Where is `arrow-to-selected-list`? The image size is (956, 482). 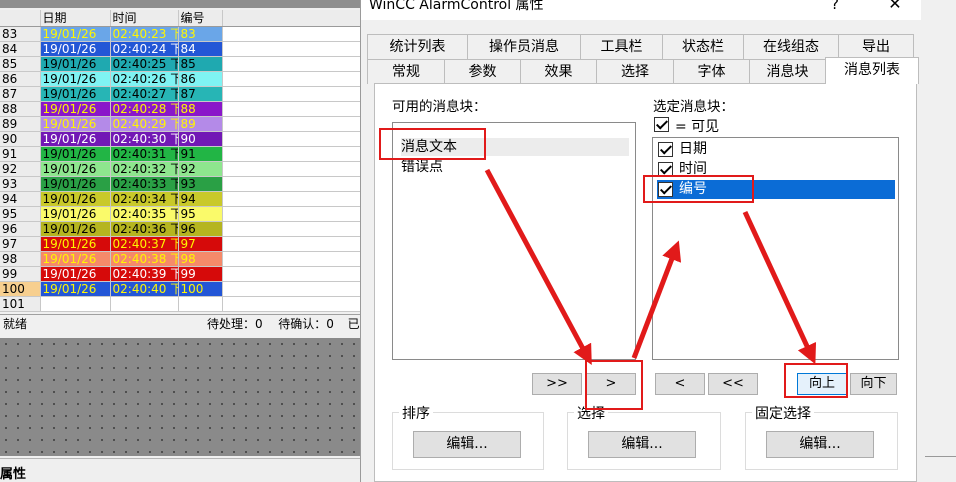 arrow-to-selected-list is located at coordinates (656, 299).